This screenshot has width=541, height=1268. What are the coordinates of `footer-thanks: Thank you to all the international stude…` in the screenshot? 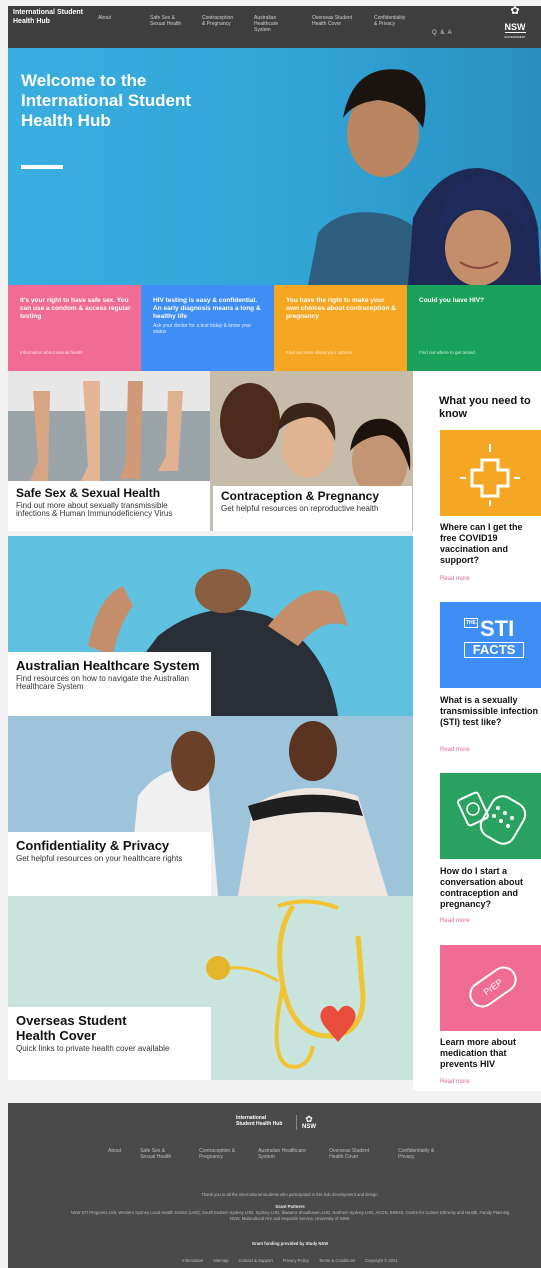 It's located at (290, 1194).